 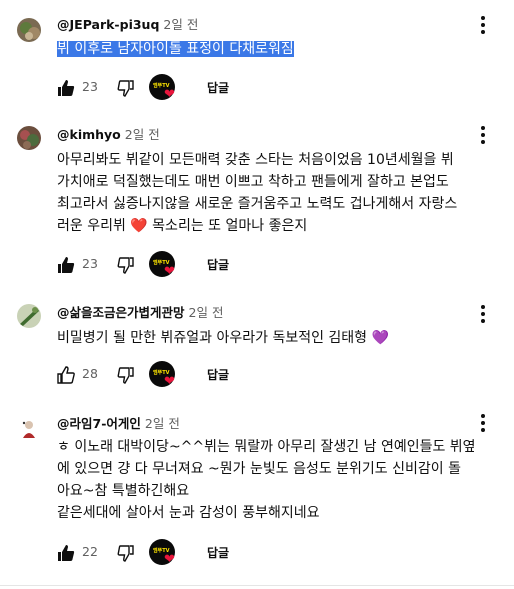 I want to click on comment-line: 아요~참 특별하긴해요, so click(x=123, y=491).